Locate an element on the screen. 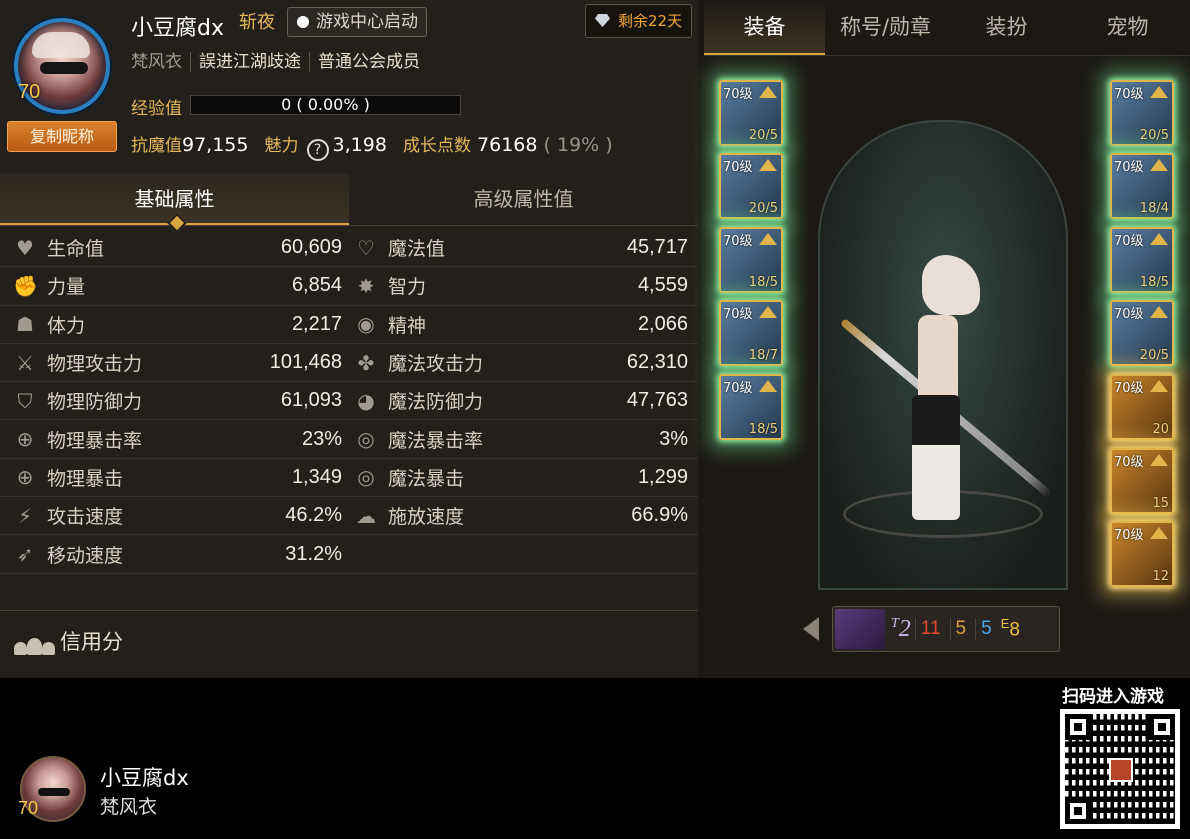 The image size is (1190, 839). tab-costume: 装扮 is located at coordinates (1006, 27).